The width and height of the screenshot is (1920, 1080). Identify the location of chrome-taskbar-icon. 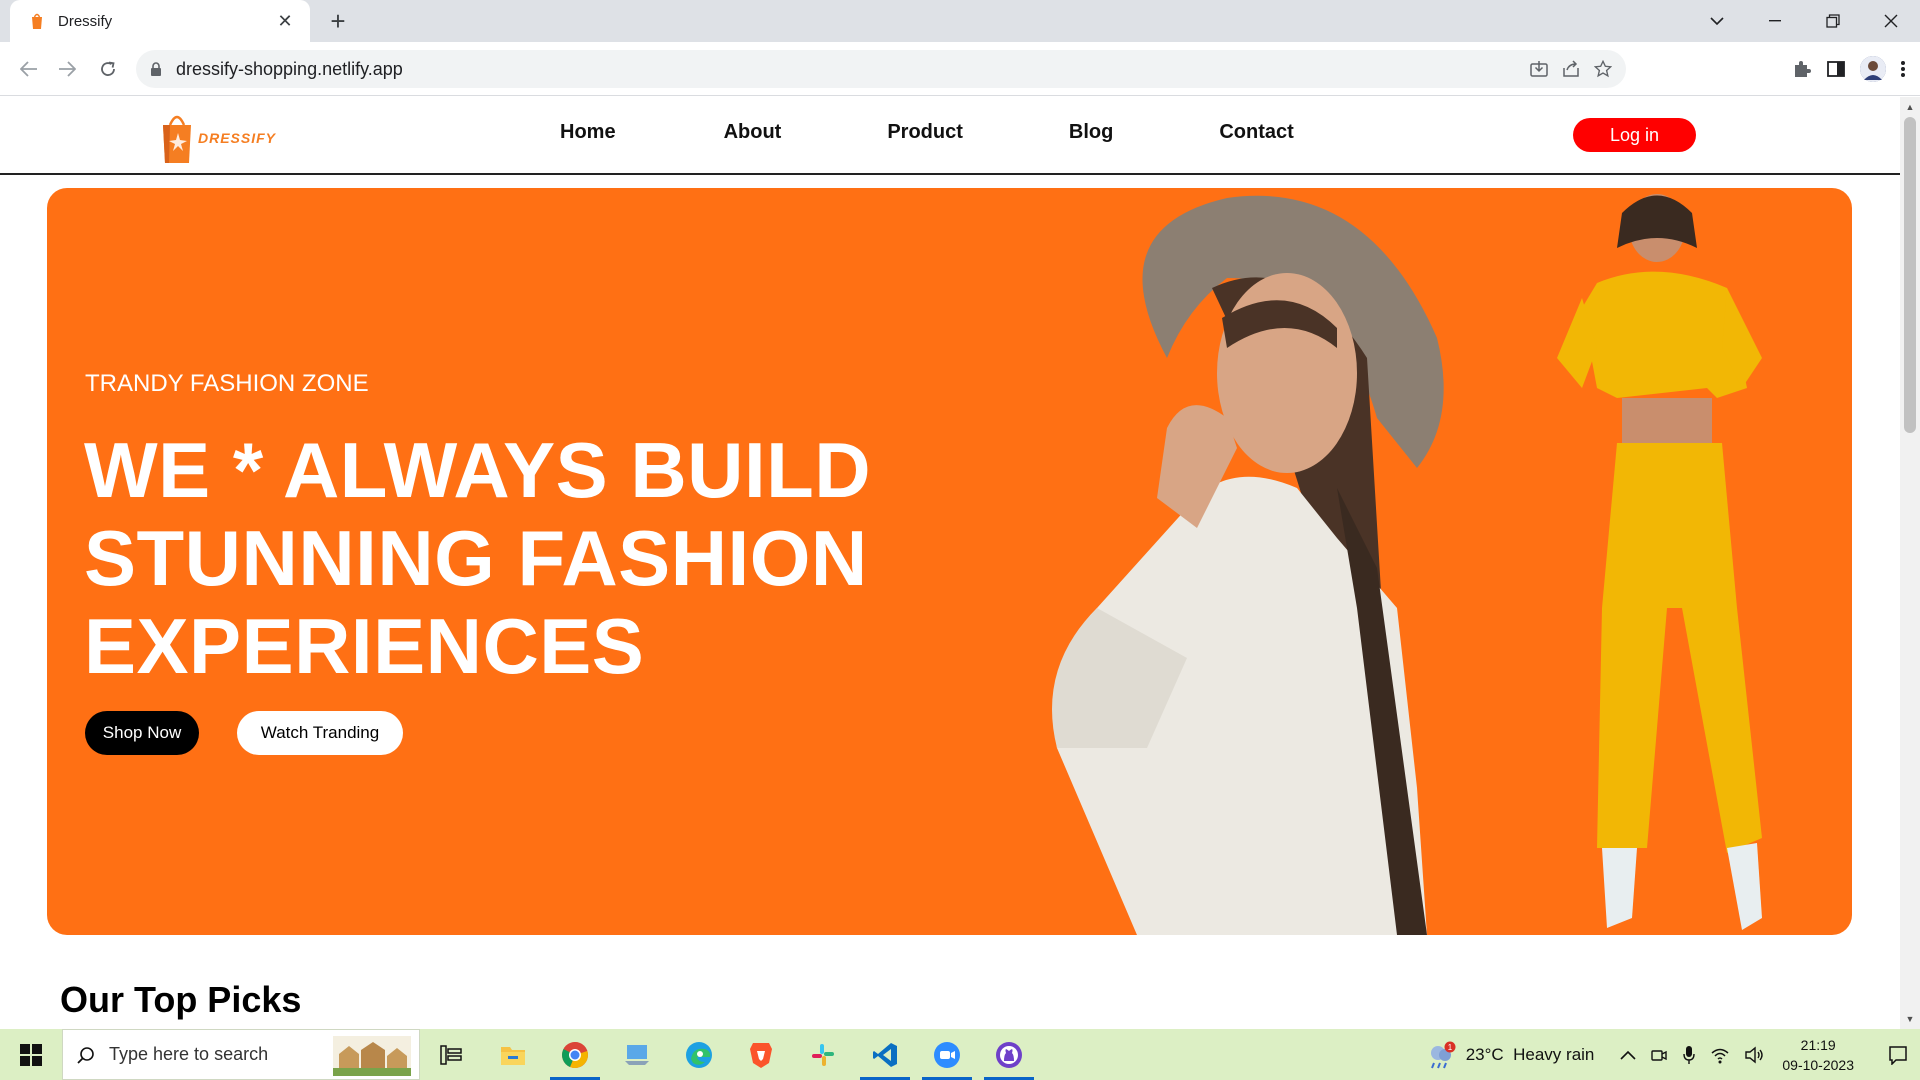
(575, 1054).